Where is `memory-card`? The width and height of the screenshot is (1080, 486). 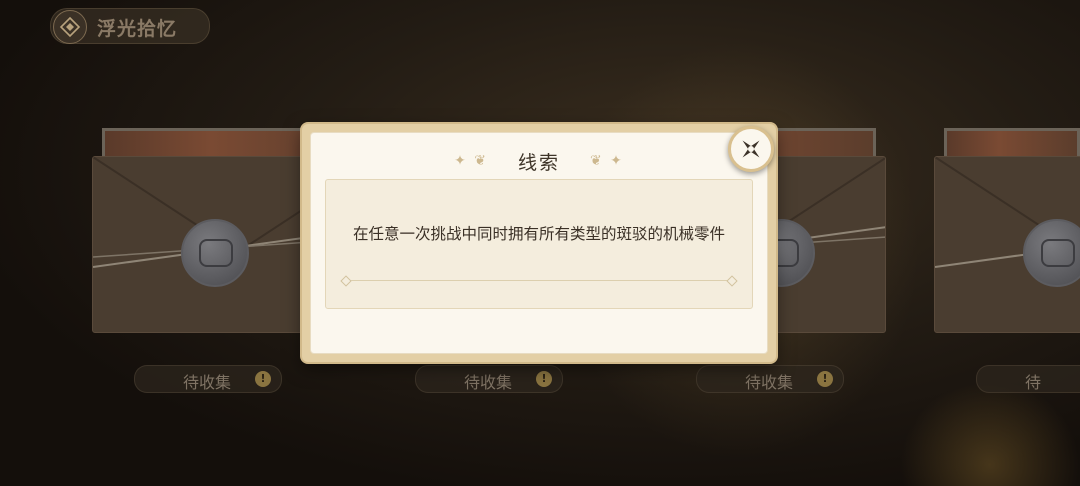 memory-card is located at coordinates (1007, 230).